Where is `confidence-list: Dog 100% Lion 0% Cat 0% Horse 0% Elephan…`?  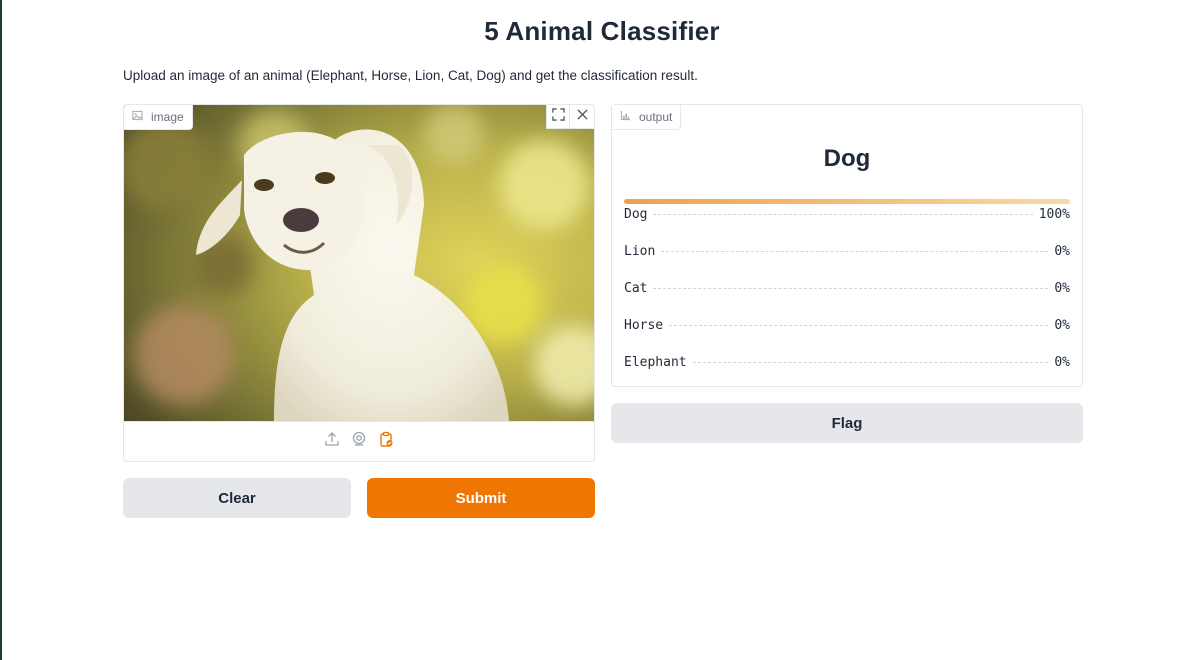
confidence-list: Dog 100% Lion 0% Cat 0% Horse 0% Elephan… is located at coordinates (847, 299).